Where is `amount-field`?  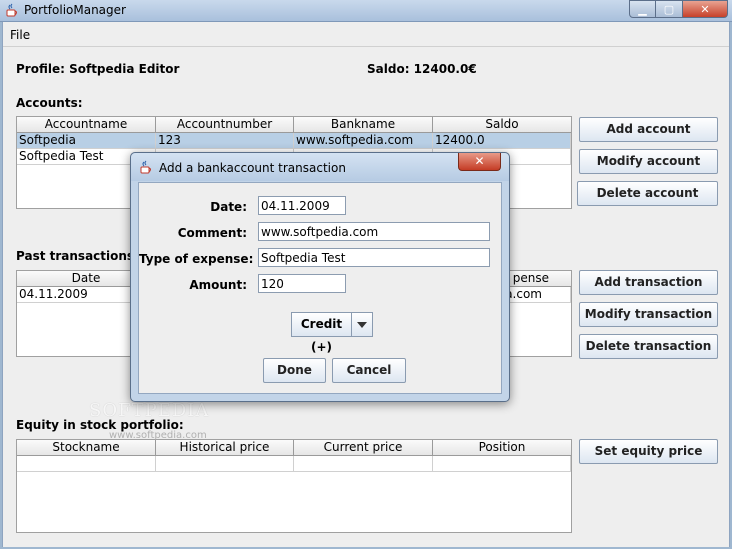
amount-field is located at coordinates (302, 283).